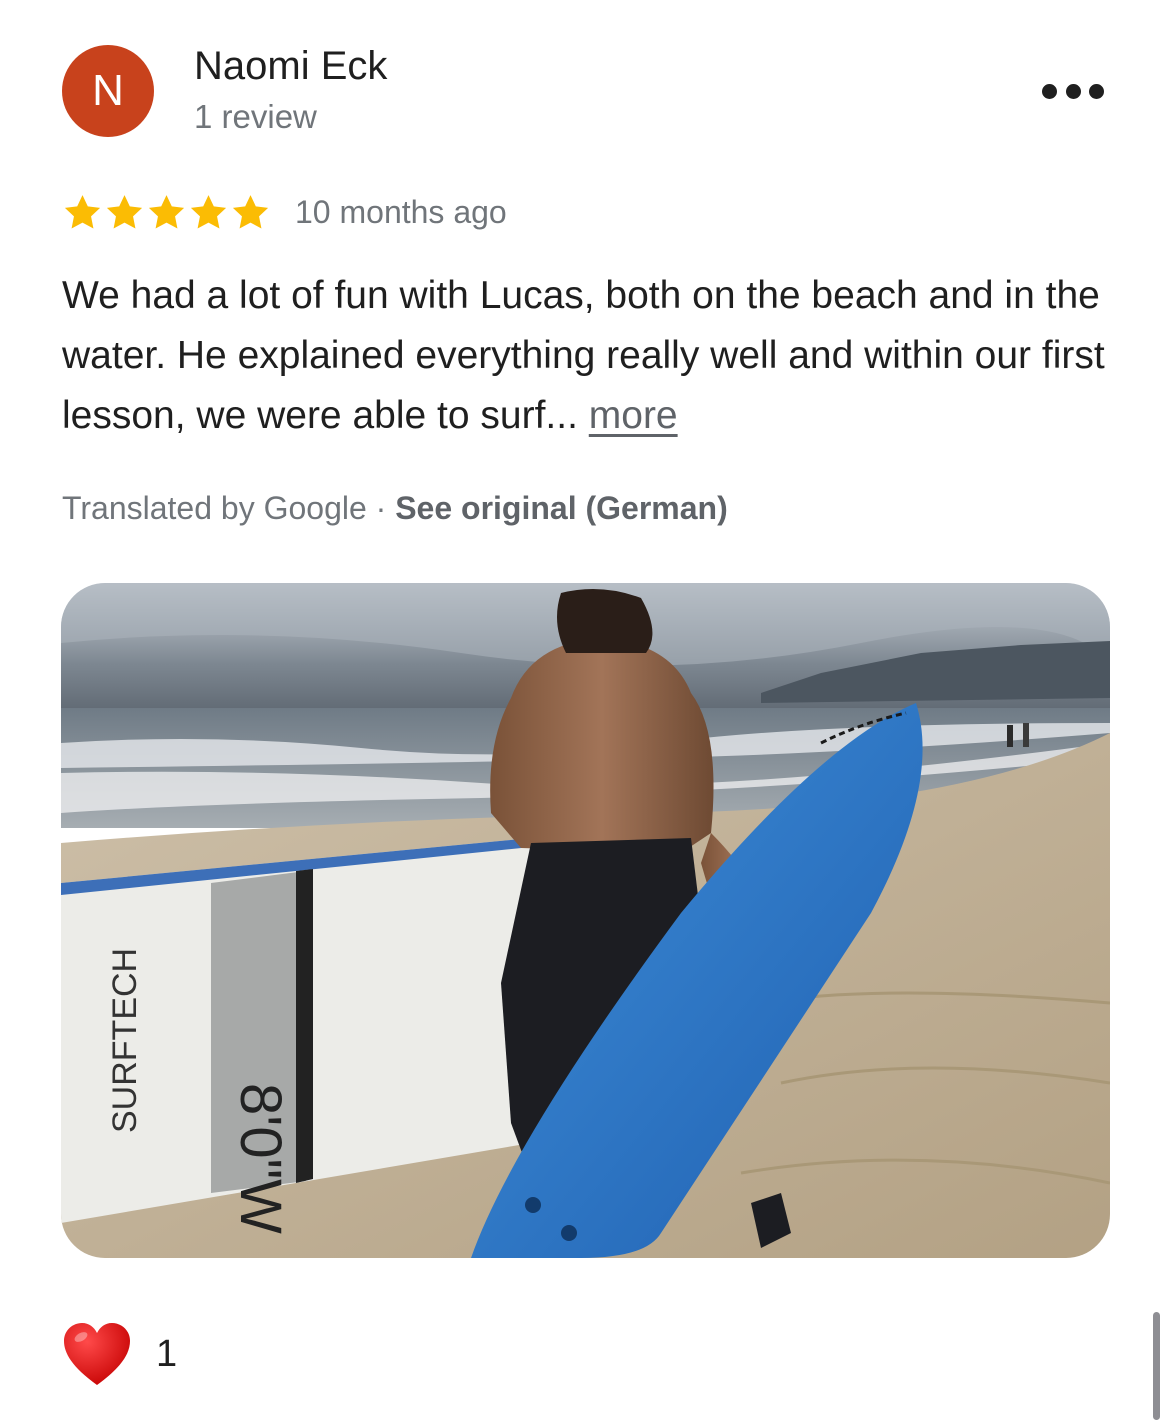 This screenshot has height=1427, width=1170. I want to click on like-count: 1, so click(167, 1353).